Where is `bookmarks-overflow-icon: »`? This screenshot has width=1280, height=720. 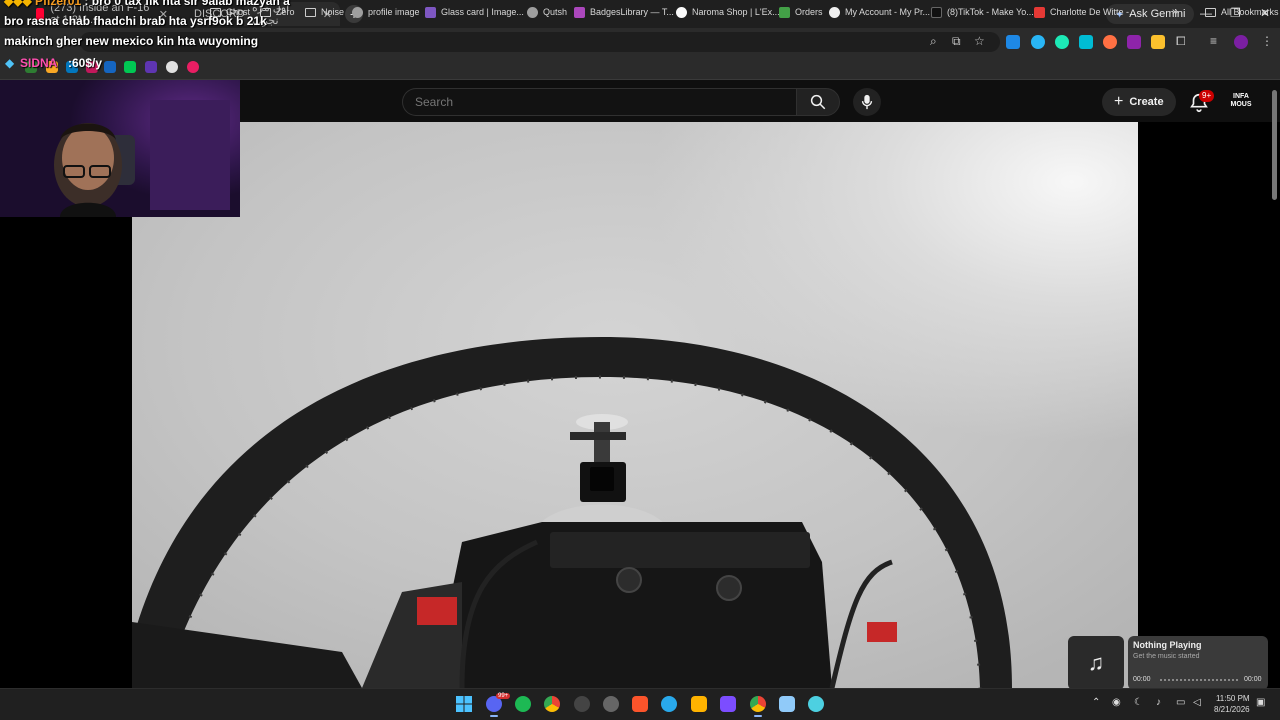 bookmarks-overflow-icon: » is located at coordinates (1175, 12).